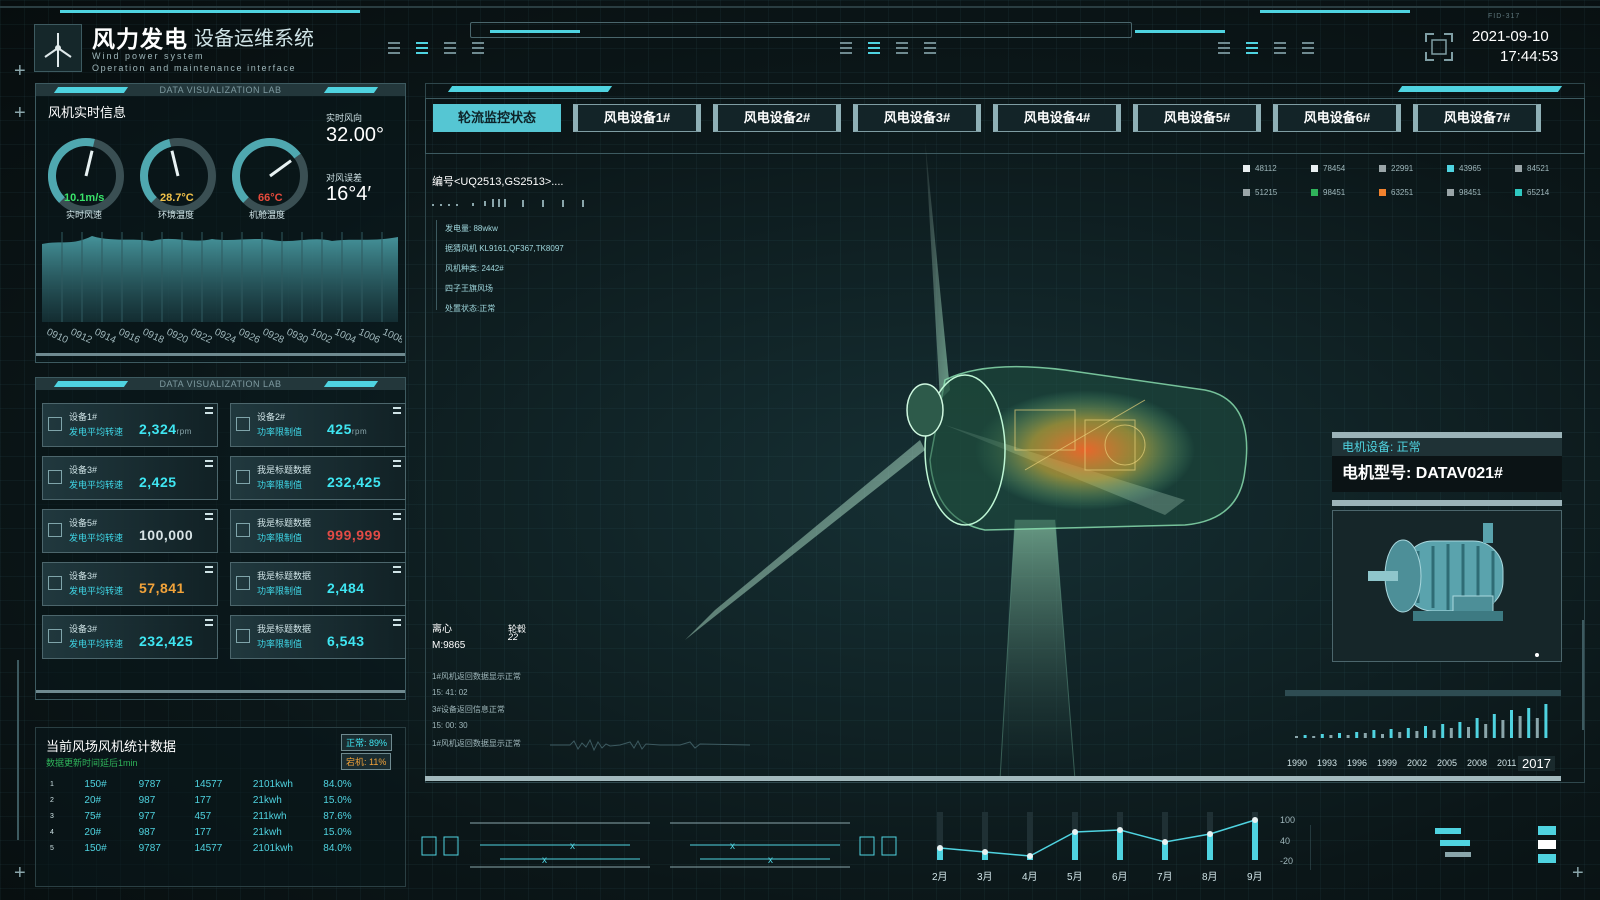  Describe the element at coordinates (55, 477) in the screenshot. I see `device-icon` at that location.